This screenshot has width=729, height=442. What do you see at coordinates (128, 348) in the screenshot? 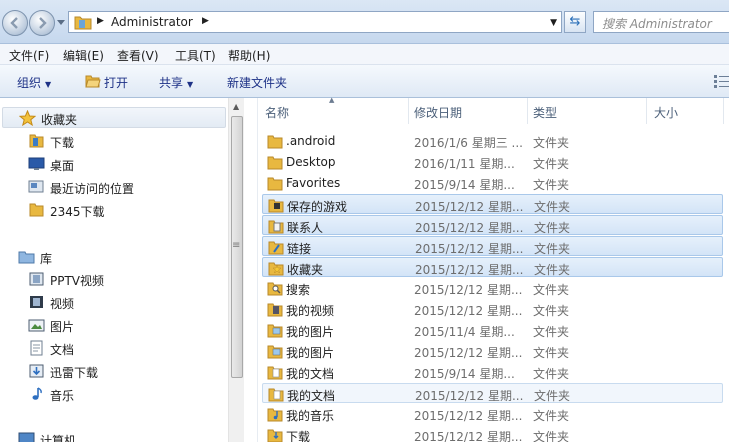
I see `nav-item-documents: 文档` at bounding box center [128, 348].